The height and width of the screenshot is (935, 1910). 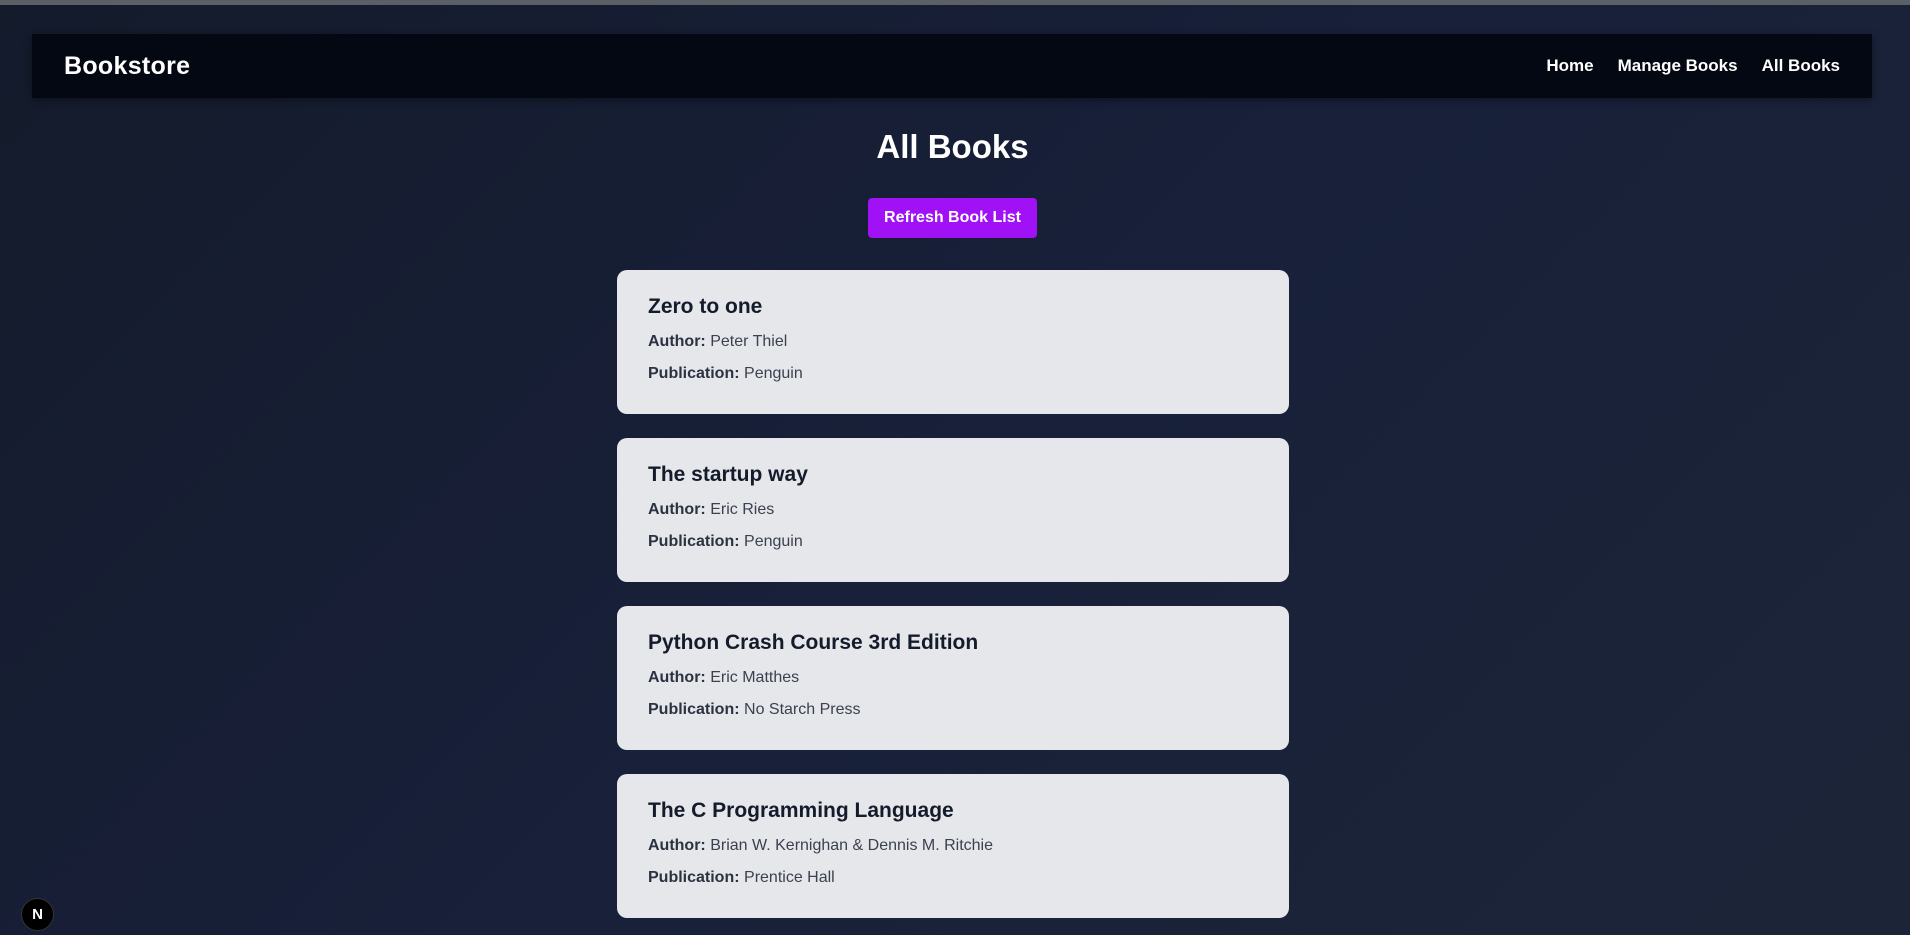 I want to click on publication-value: Prentice Hall, so click(x=789, y=877).